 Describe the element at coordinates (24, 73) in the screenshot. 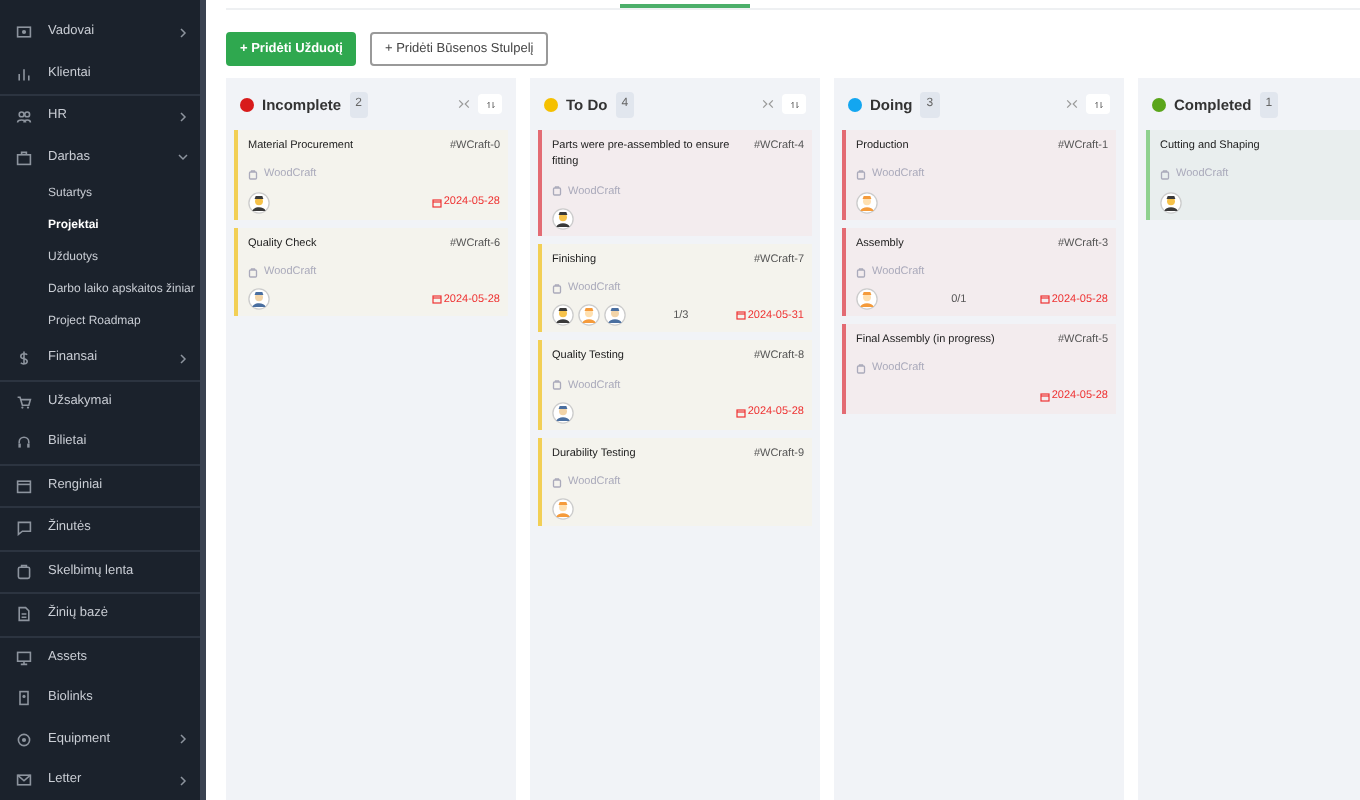

I see `chart-icon` at that location.